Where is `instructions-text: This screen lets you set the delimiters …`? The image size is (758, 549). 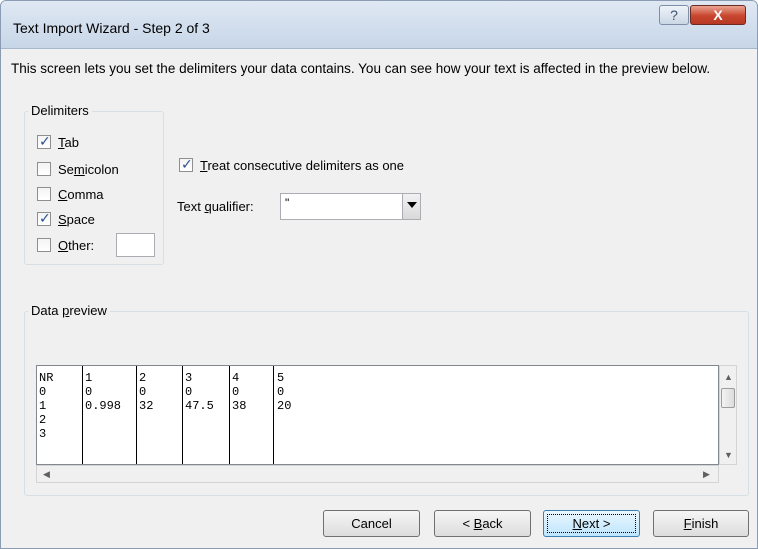 instructions-text: This screen lets you set the delimiters … is located at coordinates (361, 68).